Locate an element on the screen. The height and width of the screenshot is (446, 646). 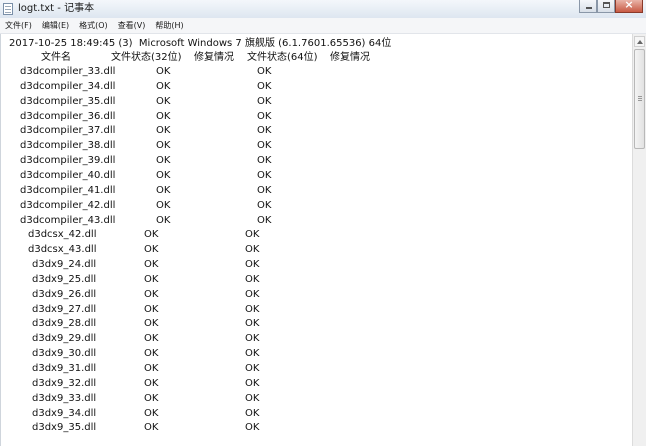
dll-file-name: d3dcompiler_33.dll is located at coordinates (68, 71).